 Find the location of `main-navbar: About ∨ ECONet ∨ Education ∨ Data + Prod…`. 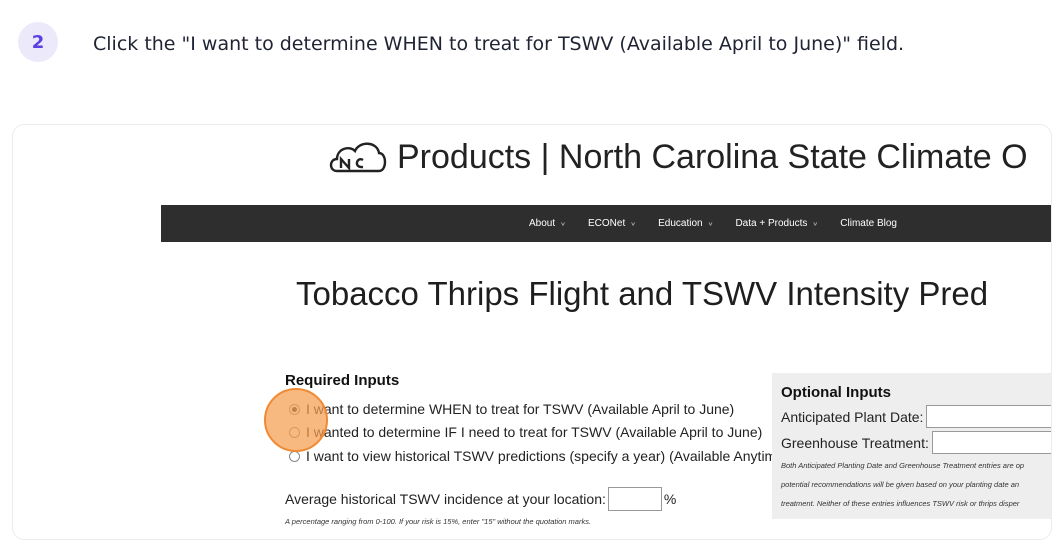

main-navbar: About ∨ ECONet ∨ Education ∨ Data + Prod… is located at coordinates (606, 223).